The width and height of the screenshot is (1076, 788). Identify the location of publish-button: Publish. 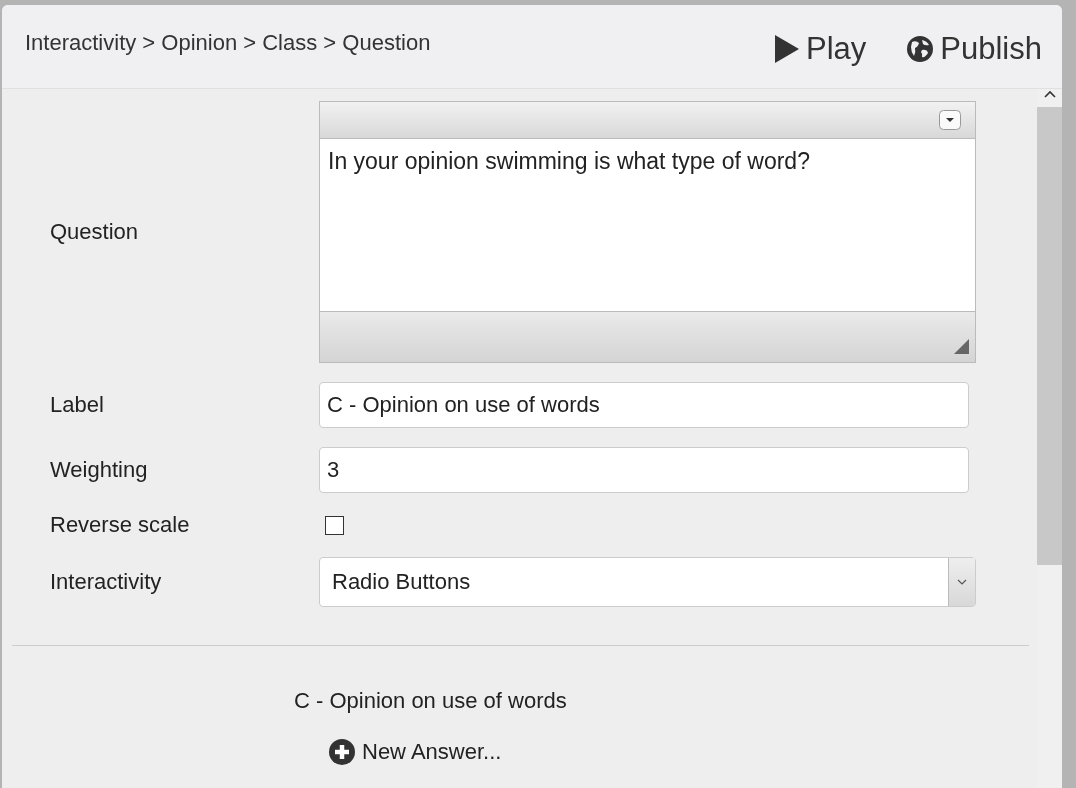
(974, 49).